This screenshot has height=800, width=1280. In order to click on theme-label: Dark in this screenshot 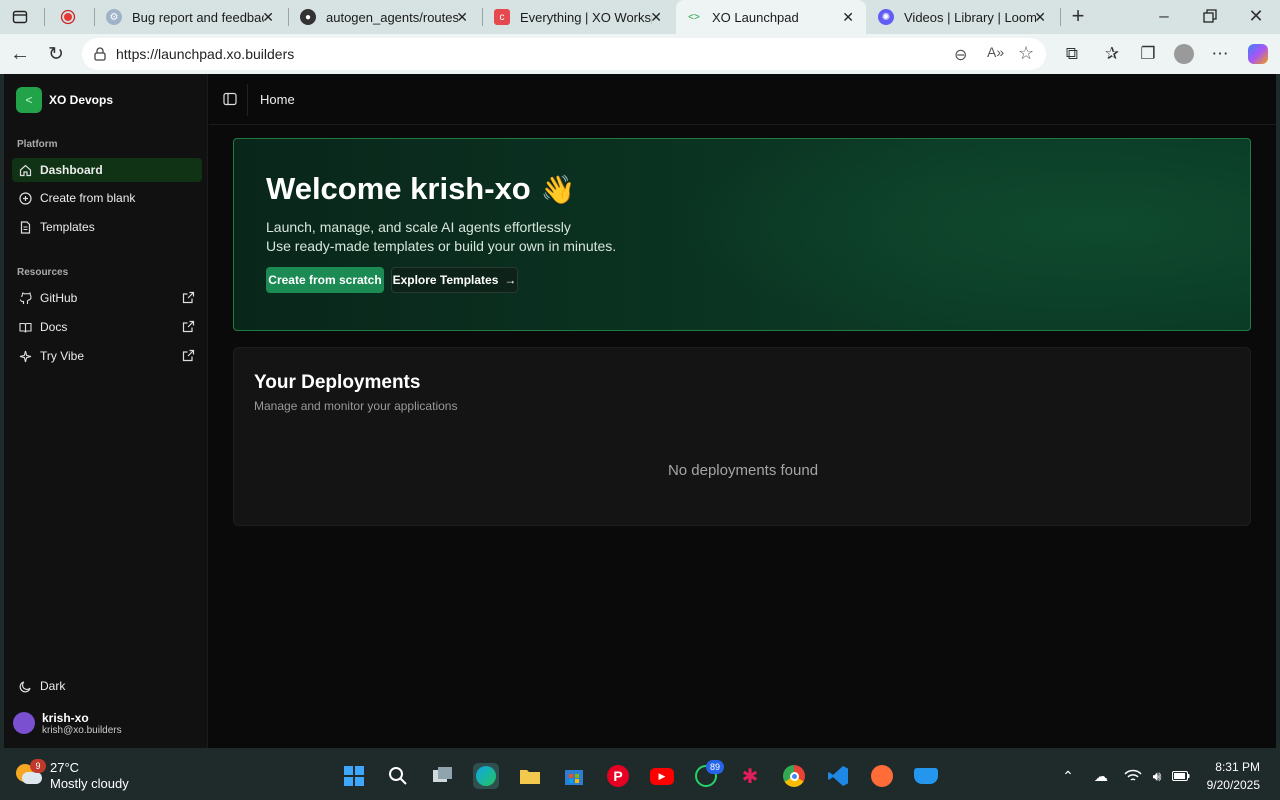, I will do `click(53, 686)`.